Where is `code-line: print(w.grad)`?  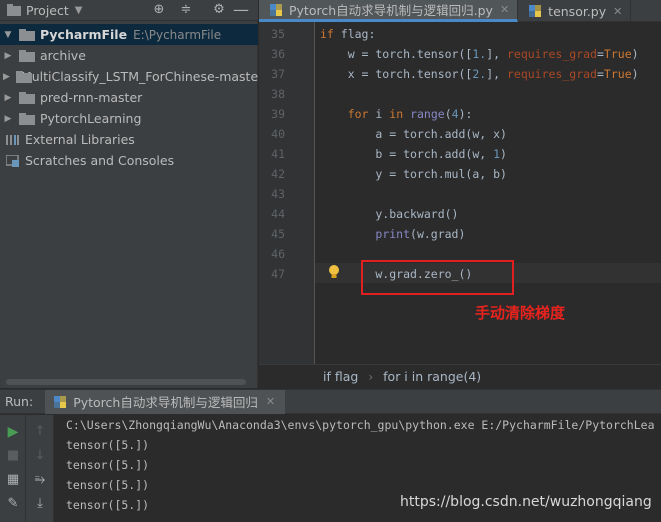 code-line: print(w.grad) is located at coordinates (392, 234).